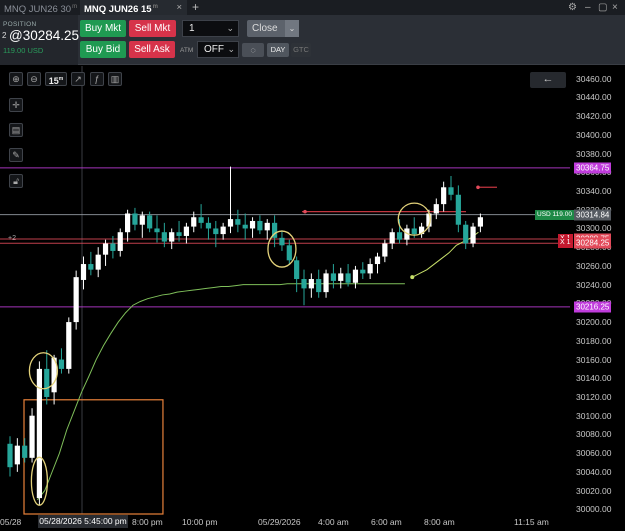  Describe the element at coordinates (572, 7) in the screenshot. I see `gear-icon: ⚙` at that location.